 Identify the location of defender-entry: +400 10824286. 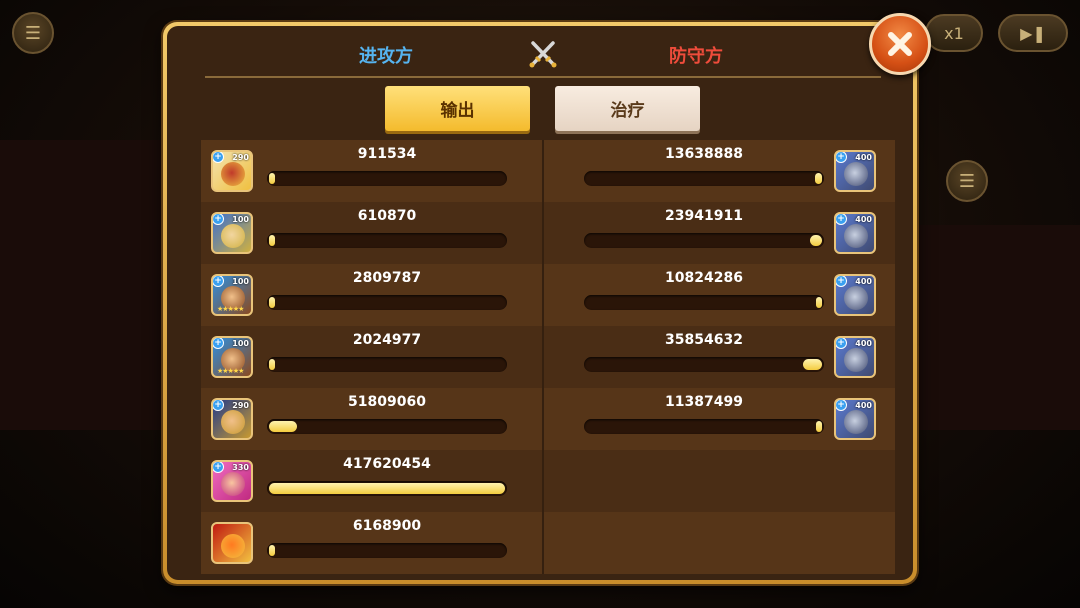
(714, 295).